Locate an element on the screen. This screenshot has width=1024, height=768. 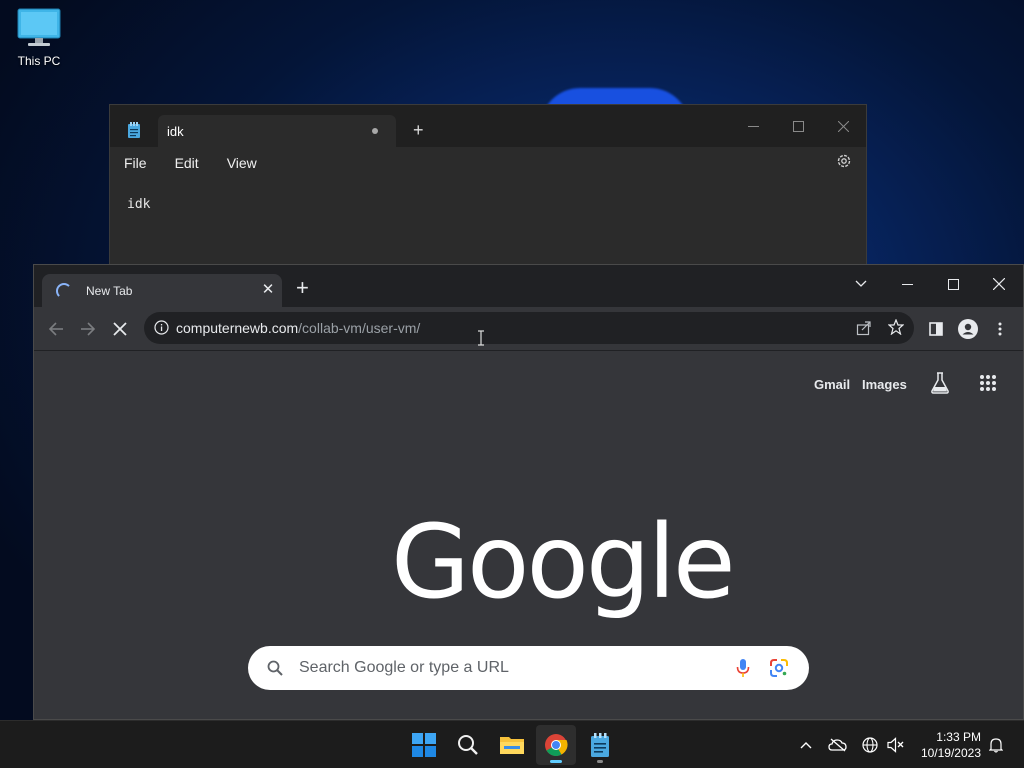
side-panel-icon is located at coordinates (936, 329).